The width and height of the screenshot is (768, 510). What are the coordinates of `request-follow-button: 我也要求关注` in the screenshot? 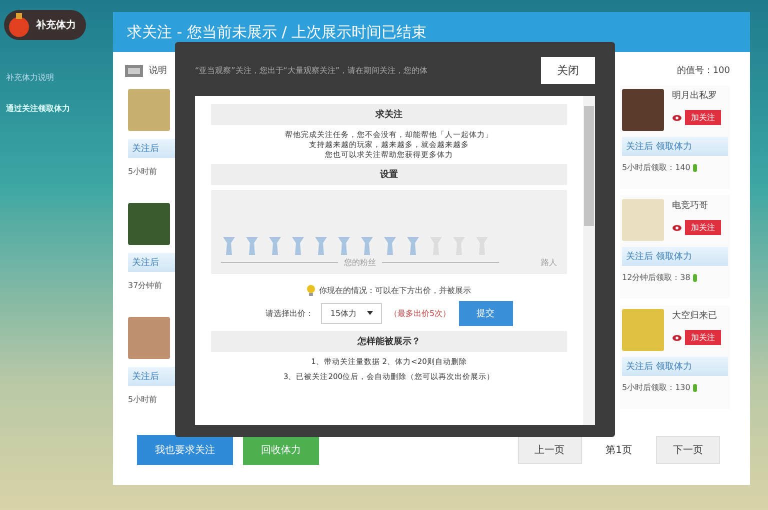 It's located at (185, 450).